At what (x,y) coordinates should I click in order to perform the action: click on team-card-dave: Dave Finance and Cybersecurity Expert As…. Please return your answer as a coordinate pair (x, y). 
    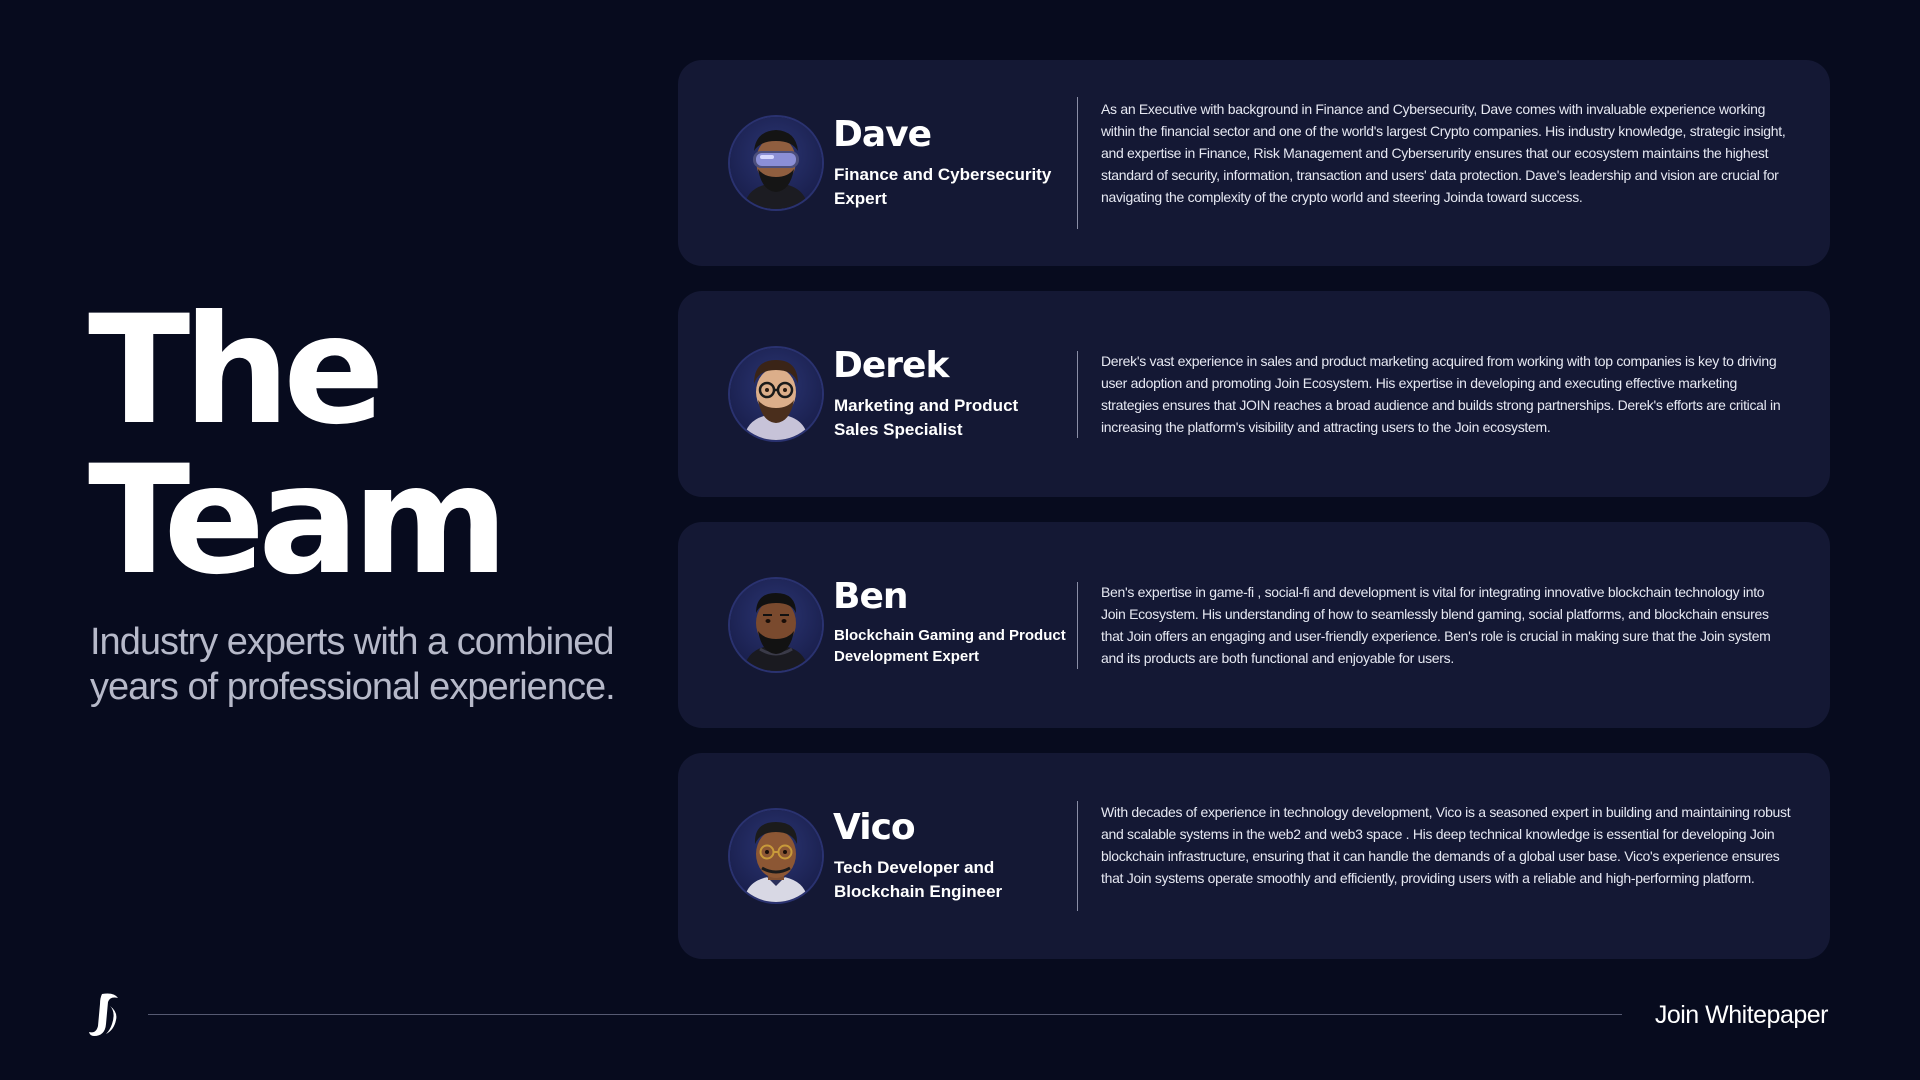
    Looking at the image, I should click on (1254, 163).